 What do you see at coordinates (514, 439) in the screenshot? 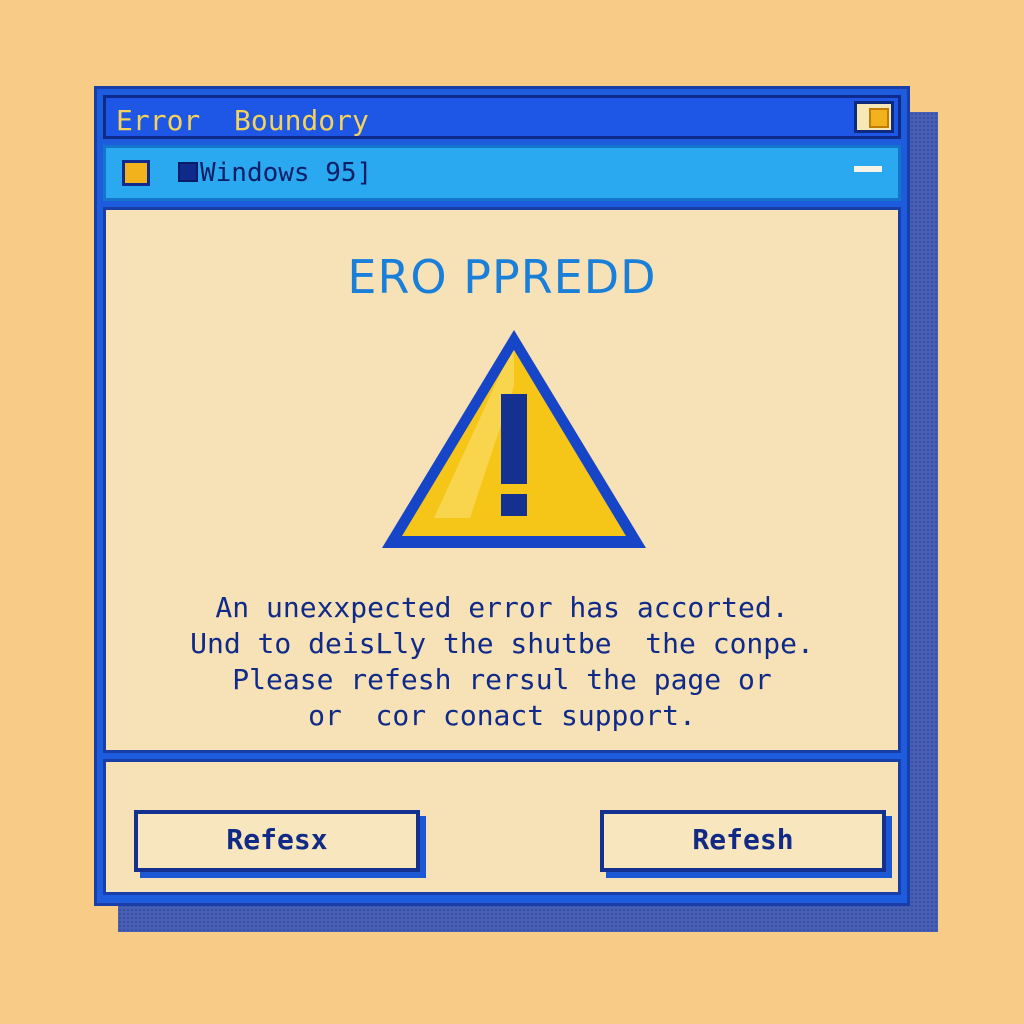
I see `warning-triangle-icon` at bounding box center [514, 439].